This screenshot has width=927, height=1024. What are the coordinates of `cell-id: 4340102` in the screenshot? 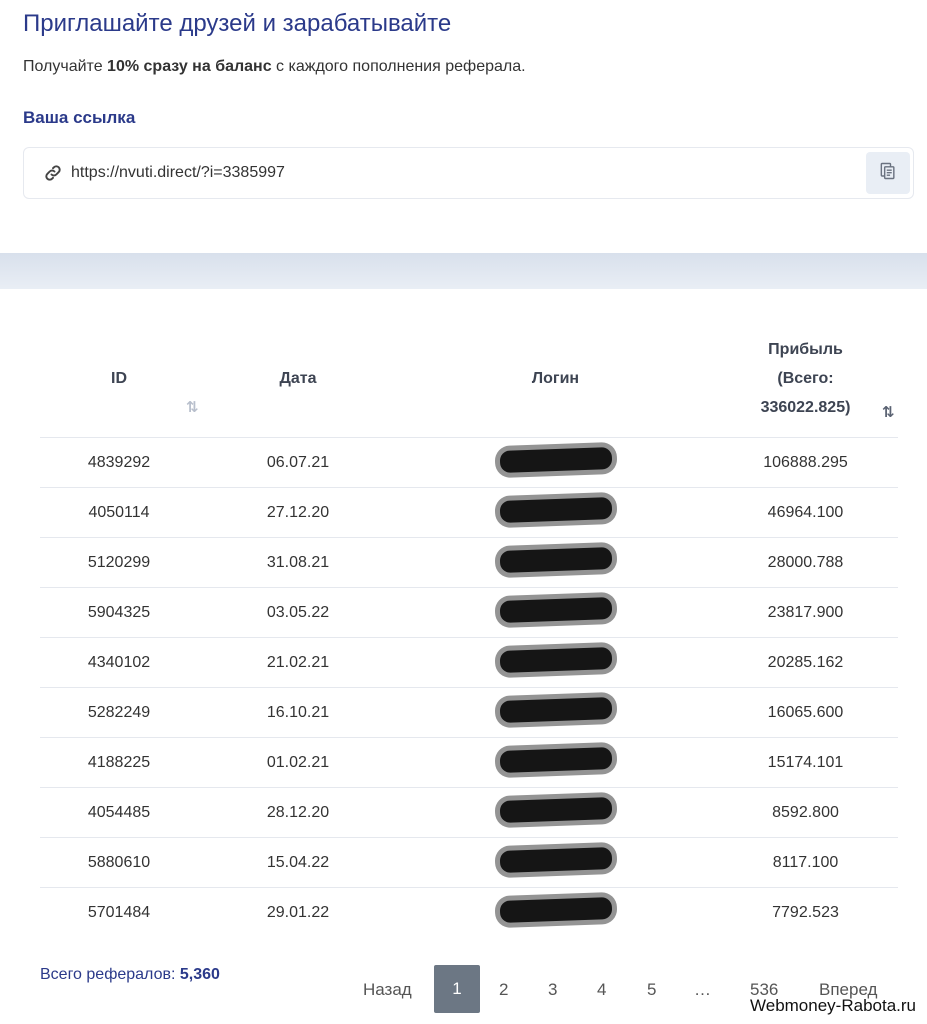 It's located at (119, 662).